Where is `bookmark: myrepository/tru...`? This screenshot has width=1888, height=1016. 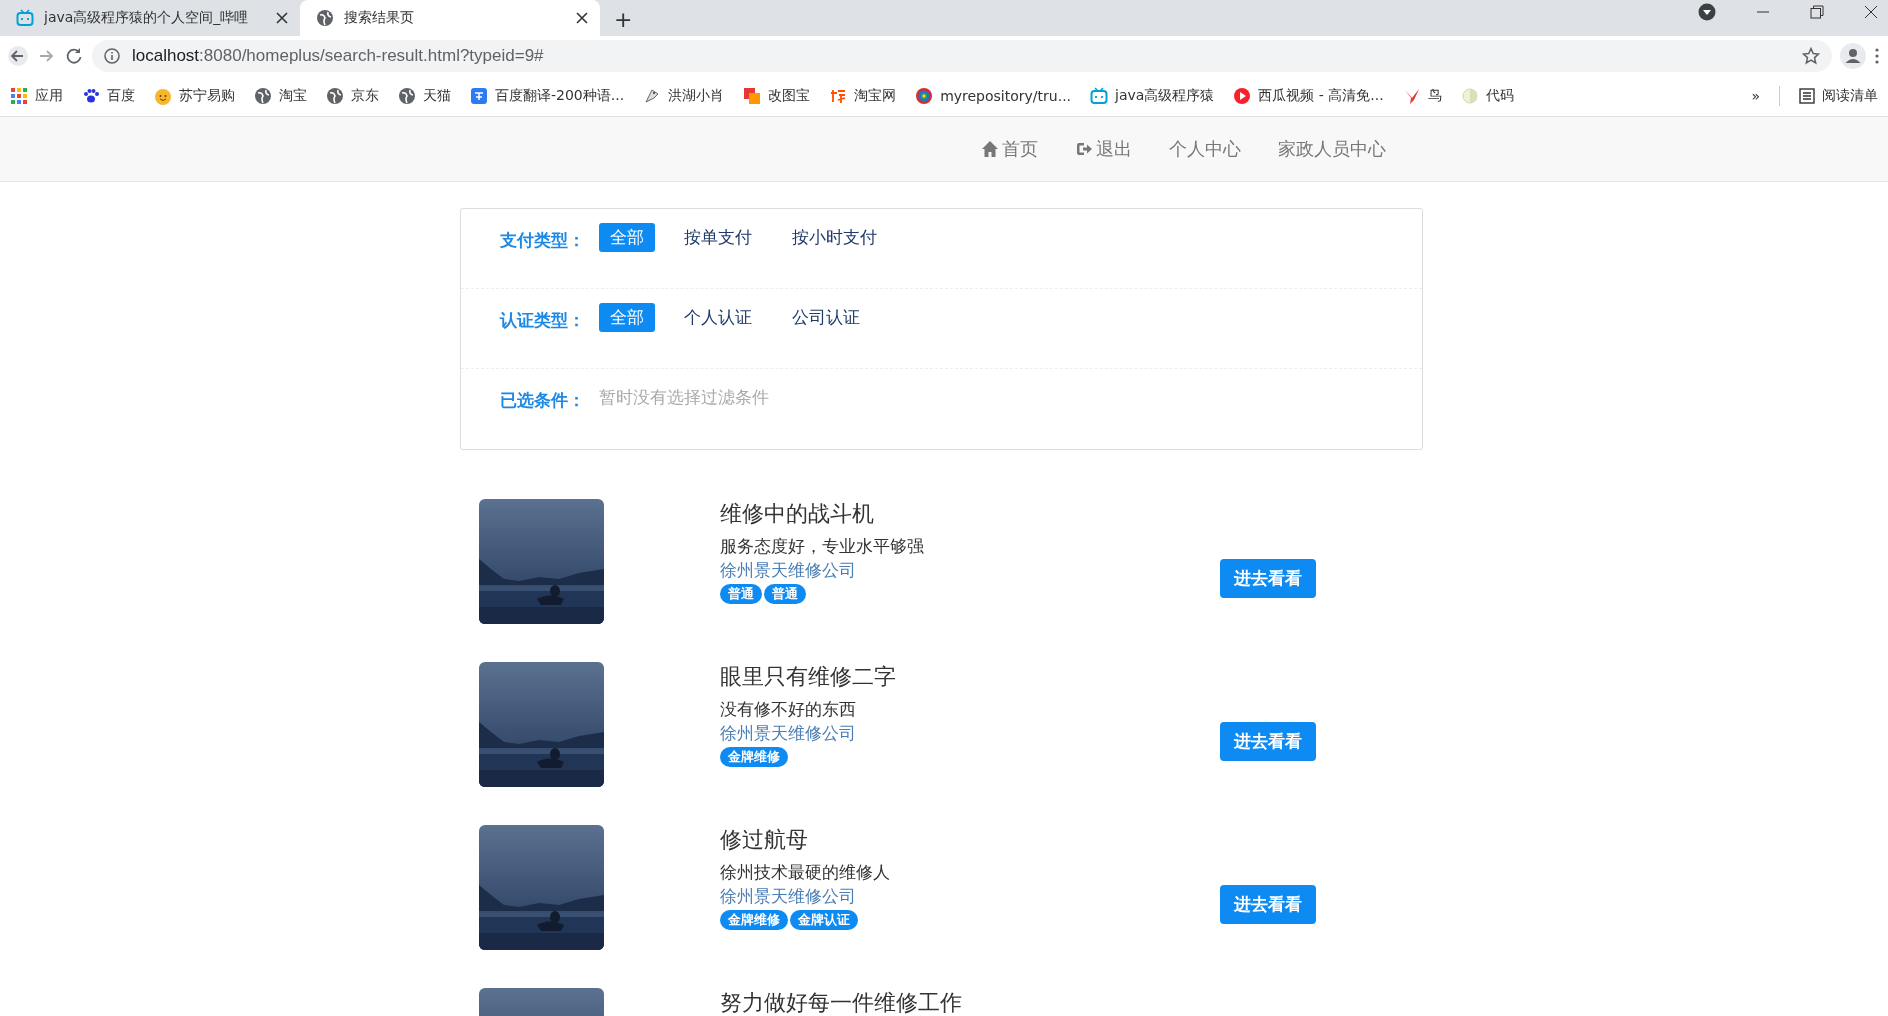 bookmark: myrepository/tru... is located at coordinates (993, 96).